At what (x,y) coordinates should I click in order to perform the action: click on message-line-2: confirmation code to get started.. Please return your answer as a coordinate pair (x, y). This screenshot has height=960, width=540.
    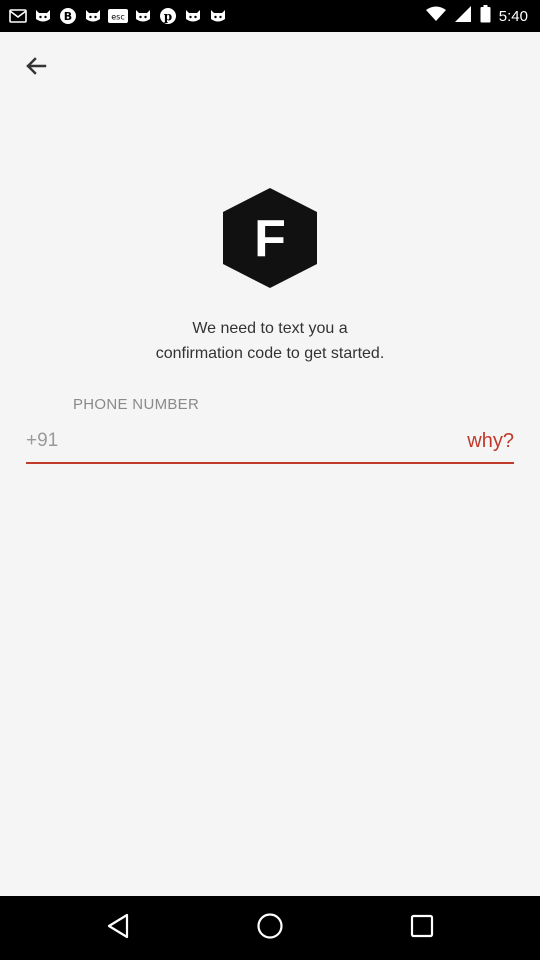
    Looking at the image, I should click on (270, 353).